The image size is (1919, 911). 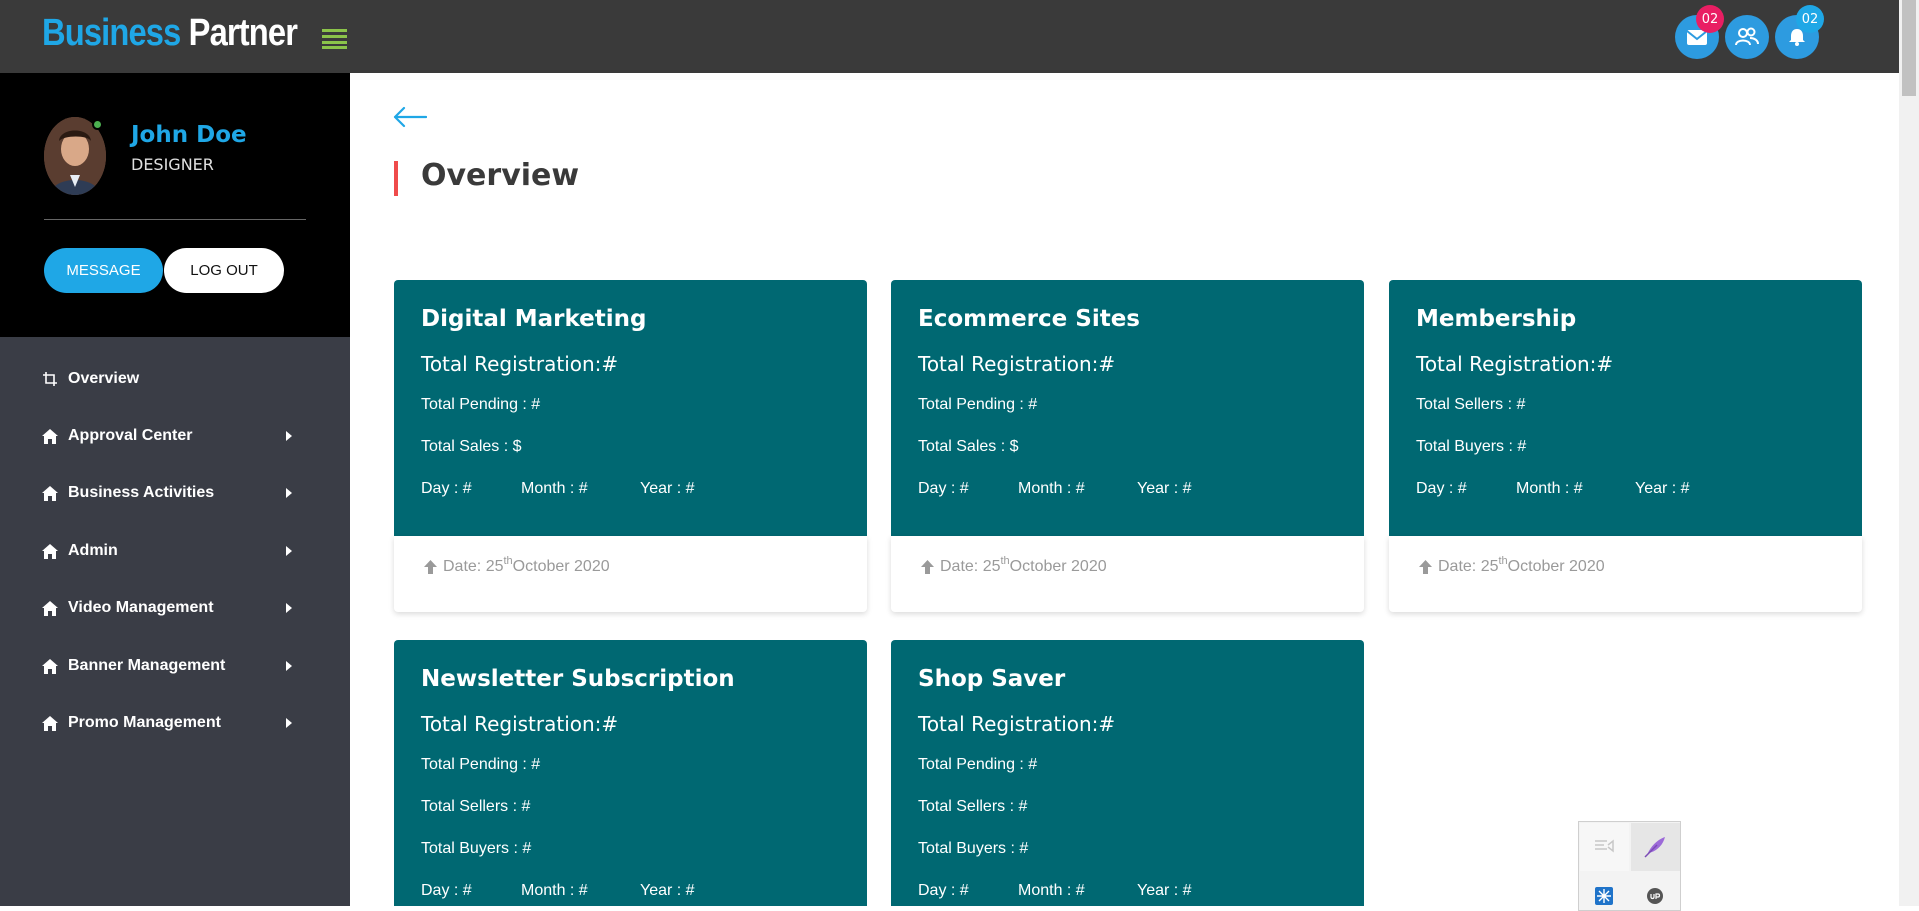 What do you see at coordinates (175, 205) in the screenshot?
I see `sidebar-profile-panel` at bounding box center [175, 205].